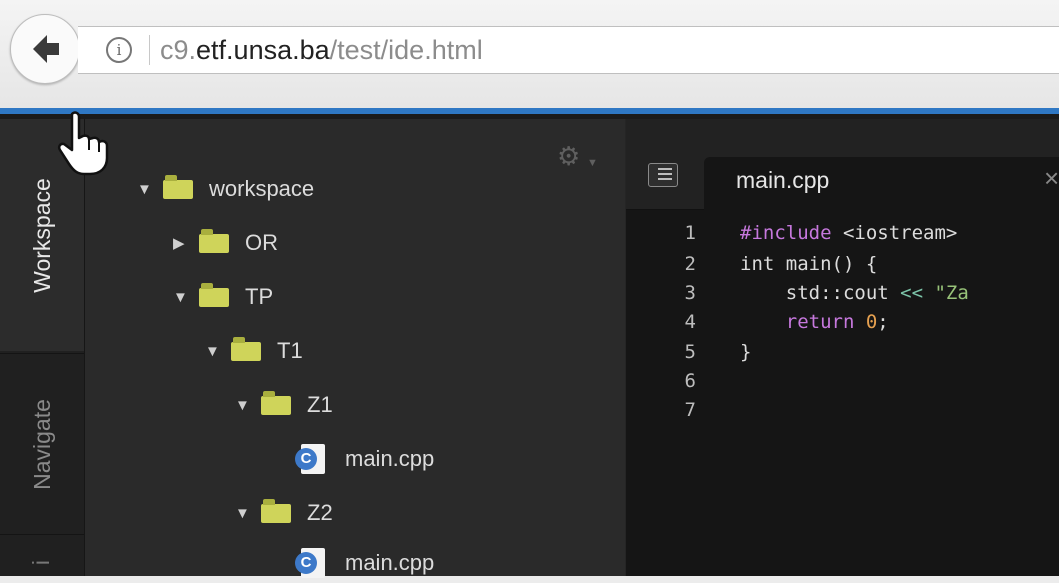 The image size is (1059, 583). What do you see at coordinates (849, 233) in the screenshot?
I see `code-line: #include <iostream>` at bounding box center [849, 233].